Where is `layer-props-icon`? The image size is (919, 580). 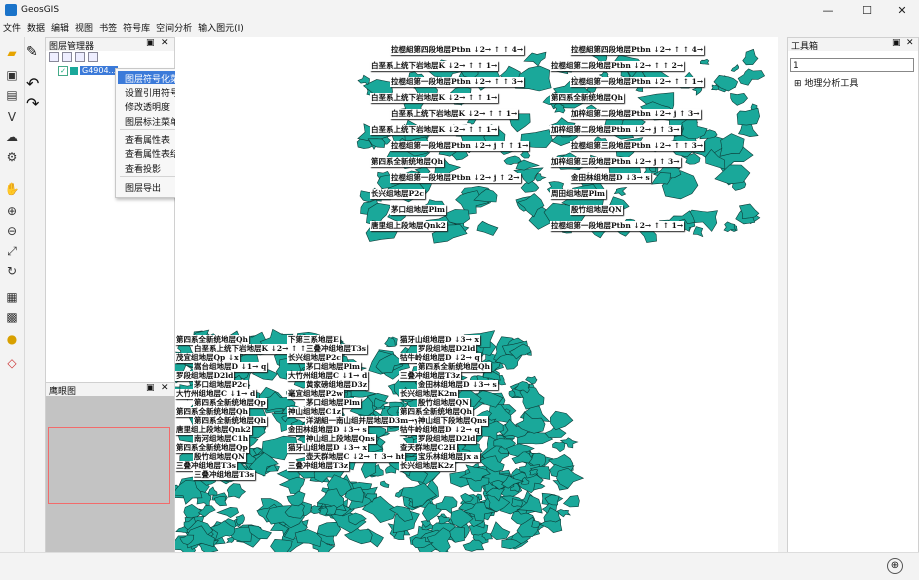 layer-props-icon is located at coordinates (93, 57).